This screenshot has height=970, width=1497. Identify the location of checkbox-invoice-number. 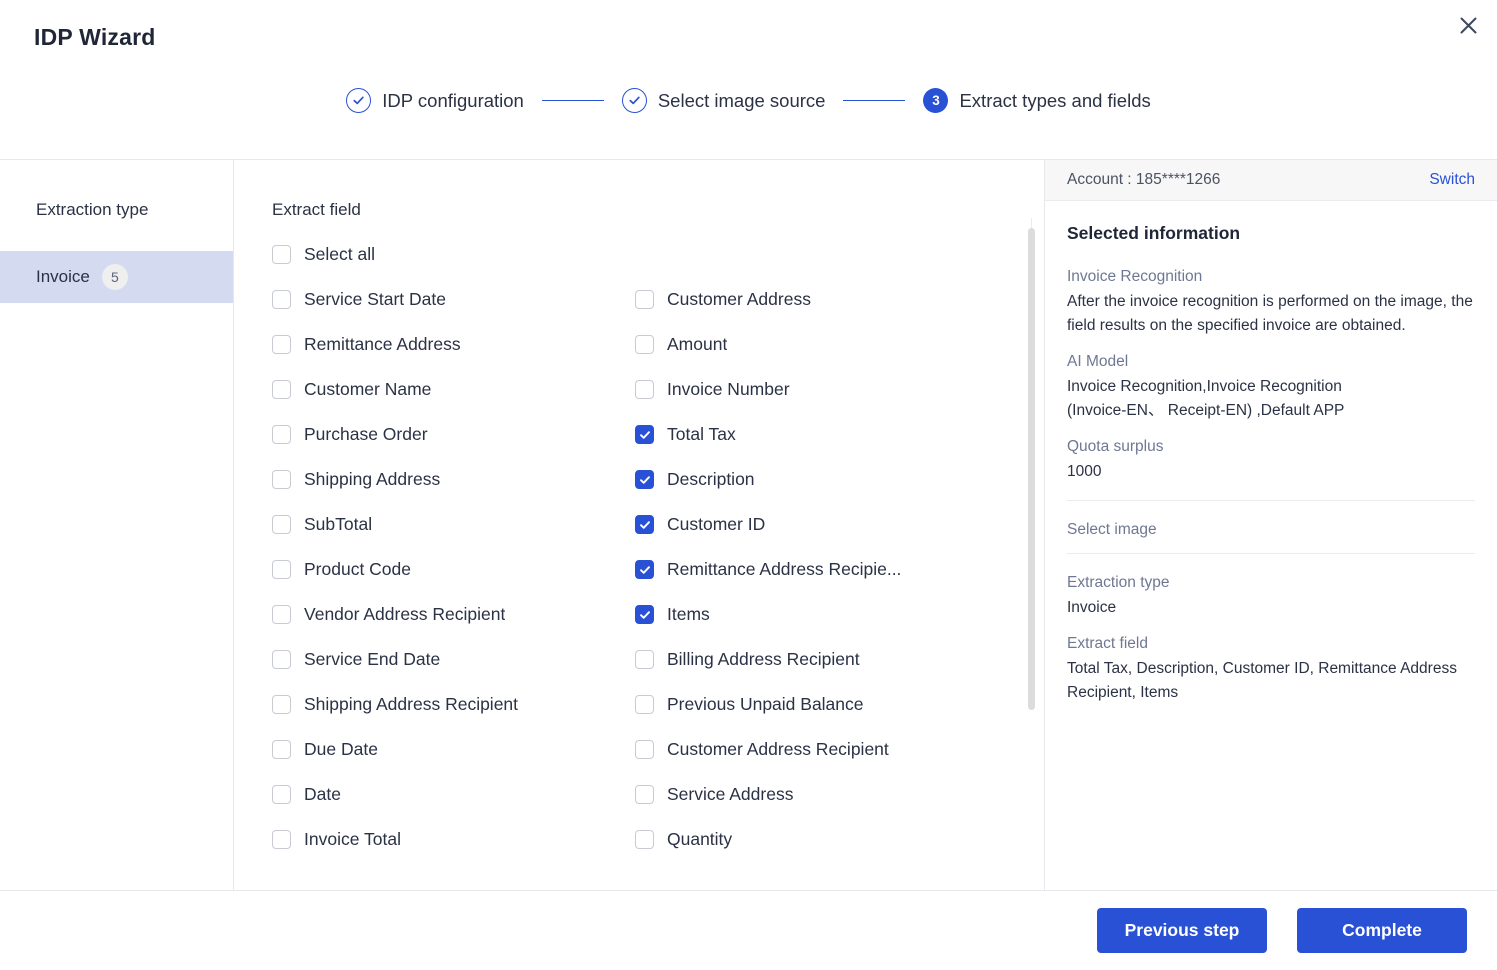
(644, 389).